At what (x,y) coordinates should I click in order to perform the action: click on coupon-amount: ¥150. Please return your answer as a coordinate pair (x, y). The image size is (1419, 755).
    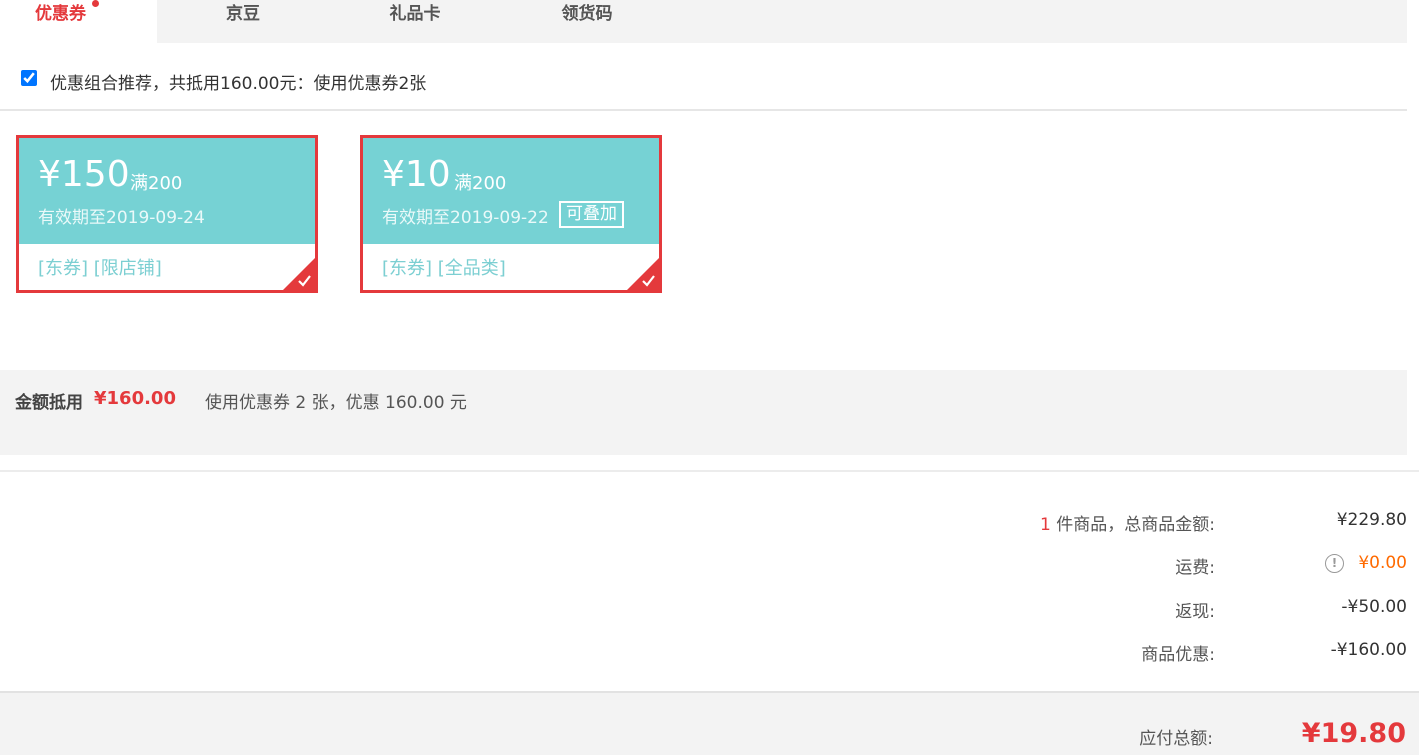
    Looking at the image, I should click on (84, 174).